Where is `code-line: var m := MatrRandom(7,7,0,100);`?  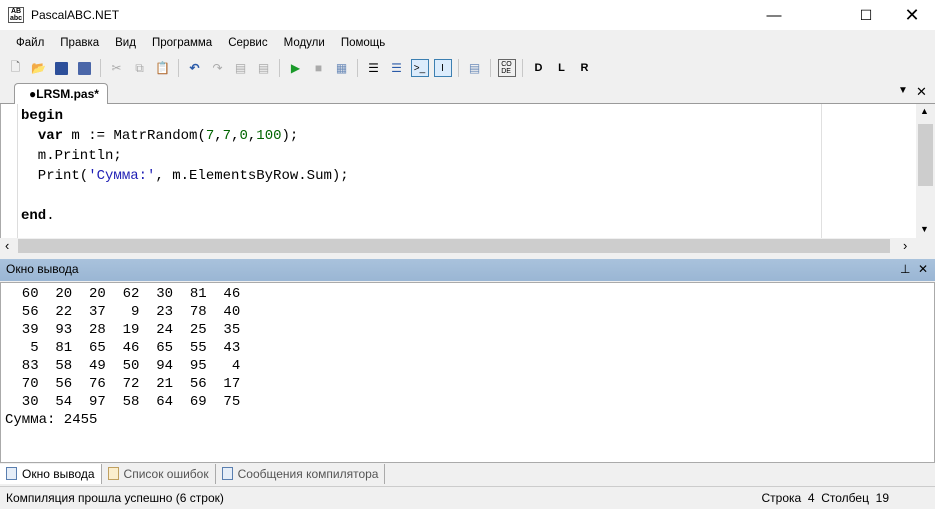
code-line: var m := MatrRandom(7,7,0,100); is located at coordinates (185, 136).